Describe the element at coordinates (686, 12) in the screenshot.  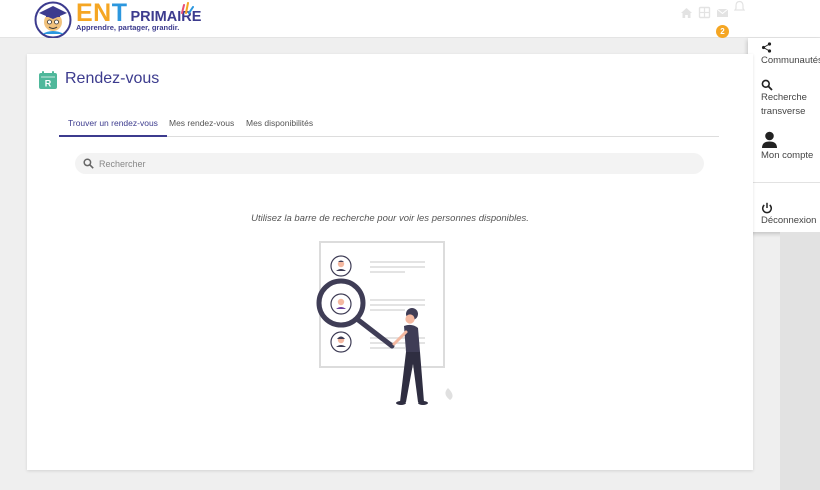
I see `home-icon` at that location.